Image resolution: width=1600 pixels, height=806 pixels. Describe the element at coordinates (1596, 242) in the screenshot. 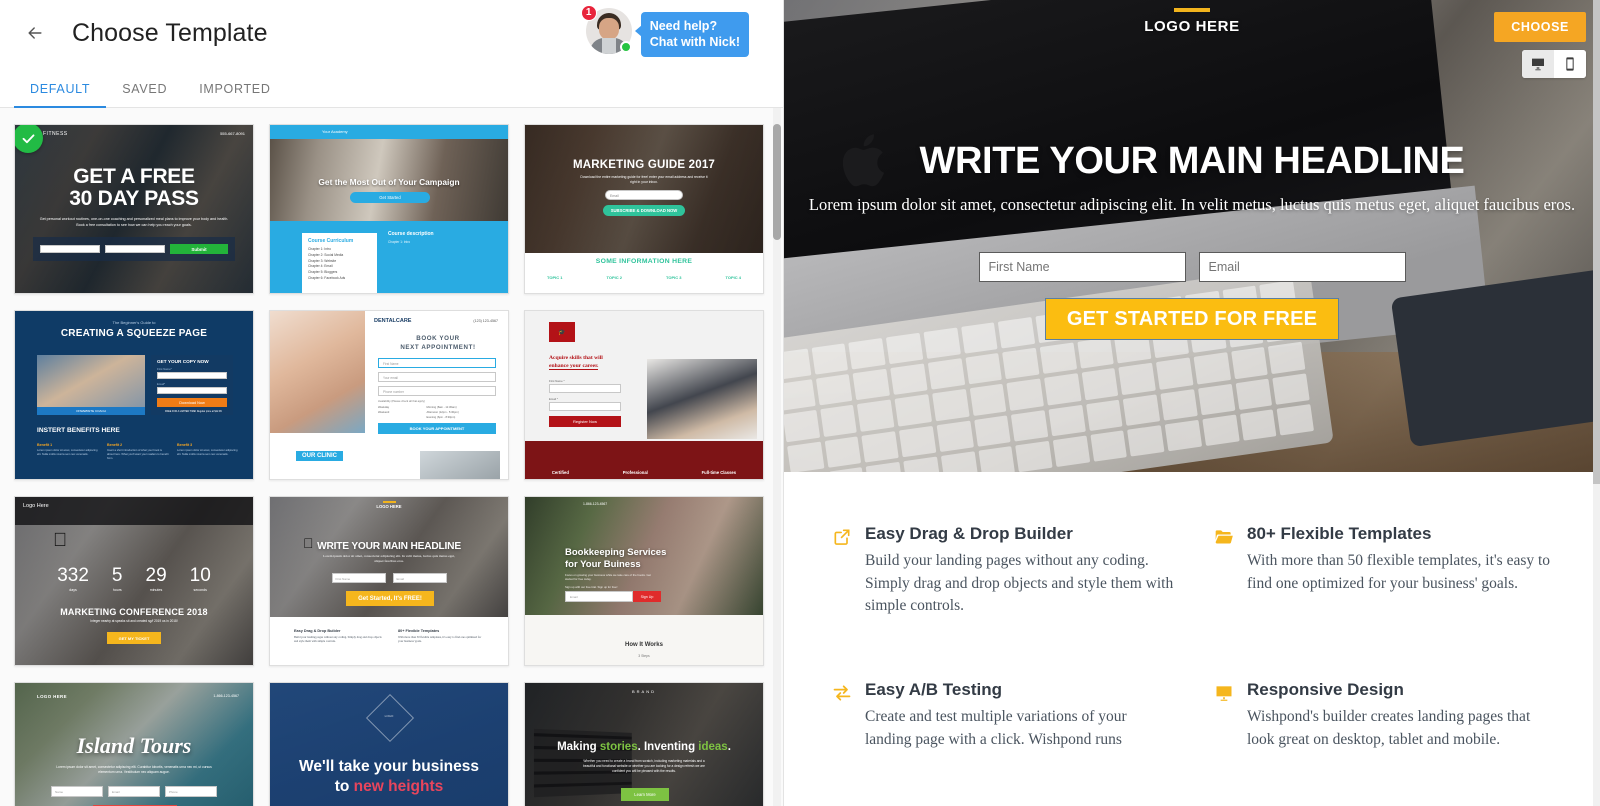

I see `preview-scrollbar-thumb` at that location.